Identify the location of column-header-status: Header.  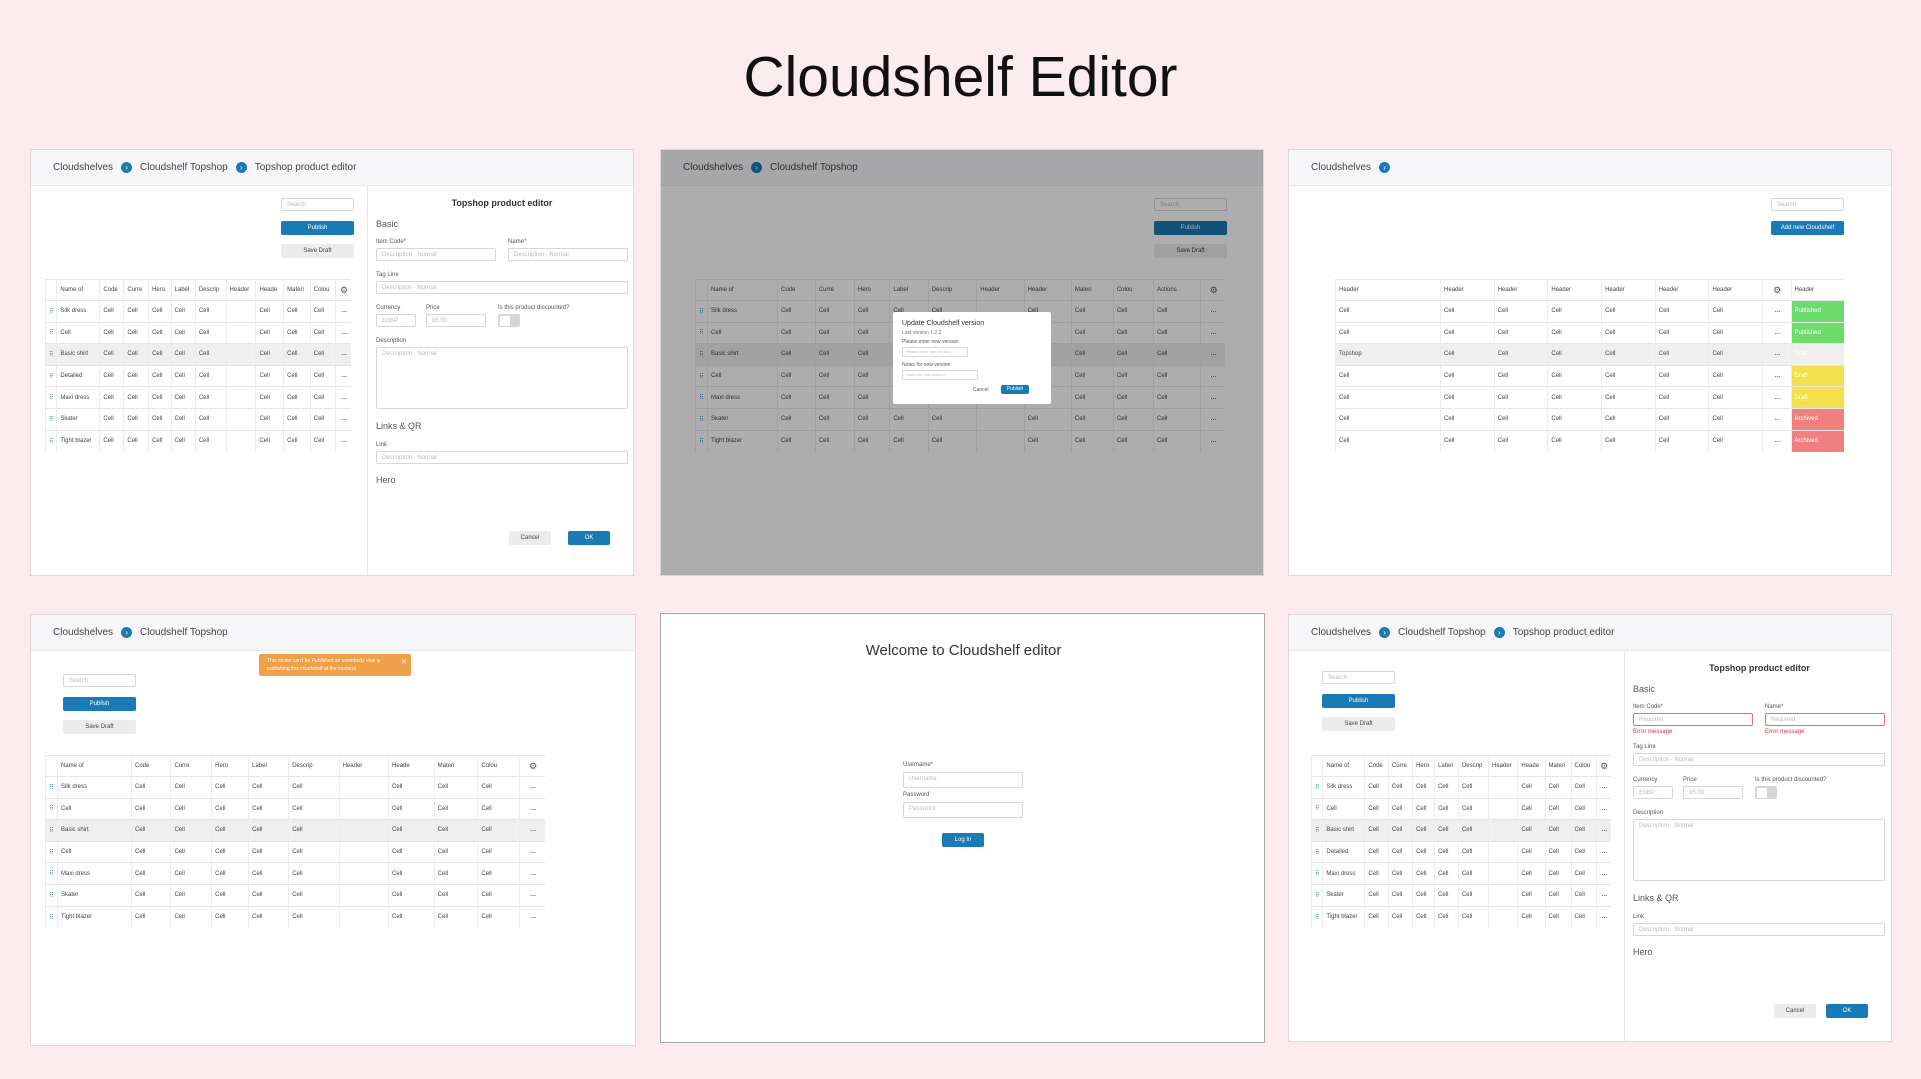
(1817, 290).